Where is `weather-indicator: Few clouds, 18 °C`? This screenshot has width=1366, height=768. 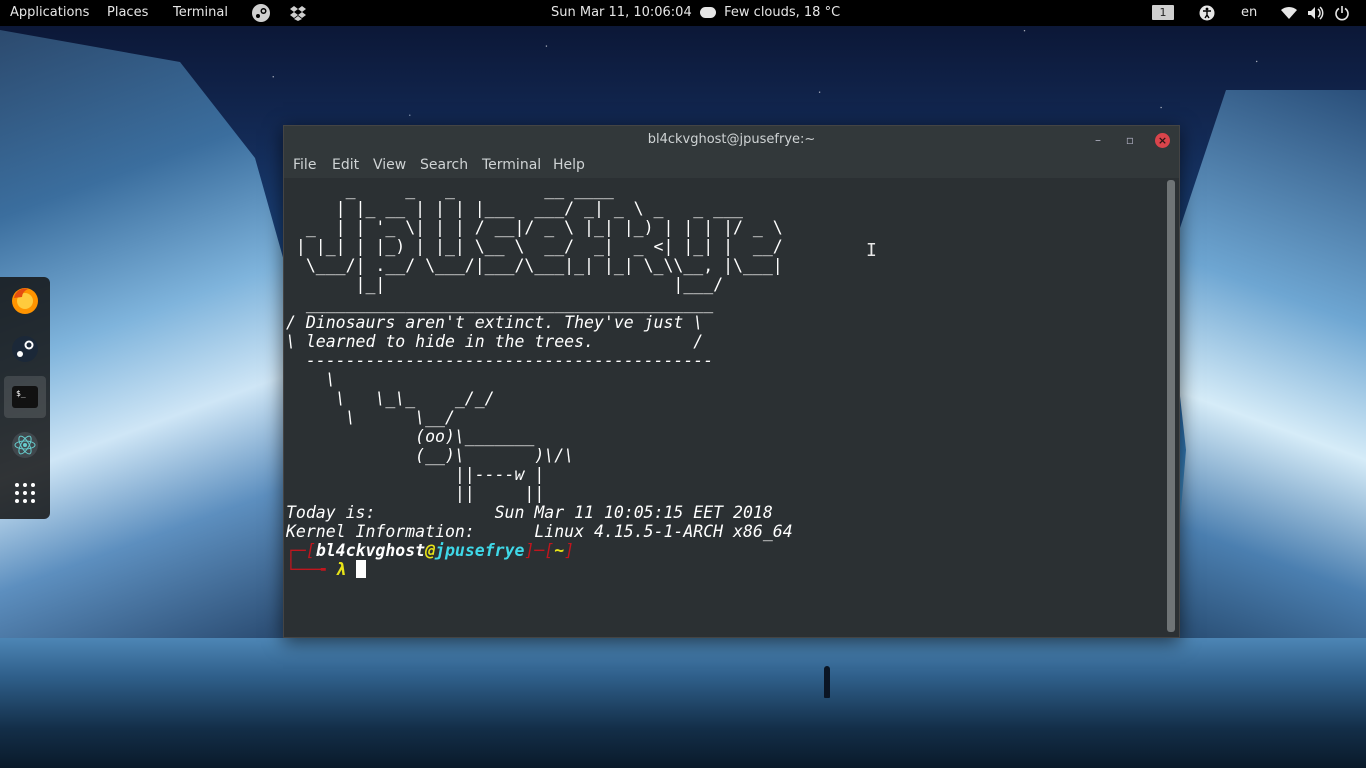
weather-indicator: Few clouds, 18 °C is located at coordinates (770, 13).